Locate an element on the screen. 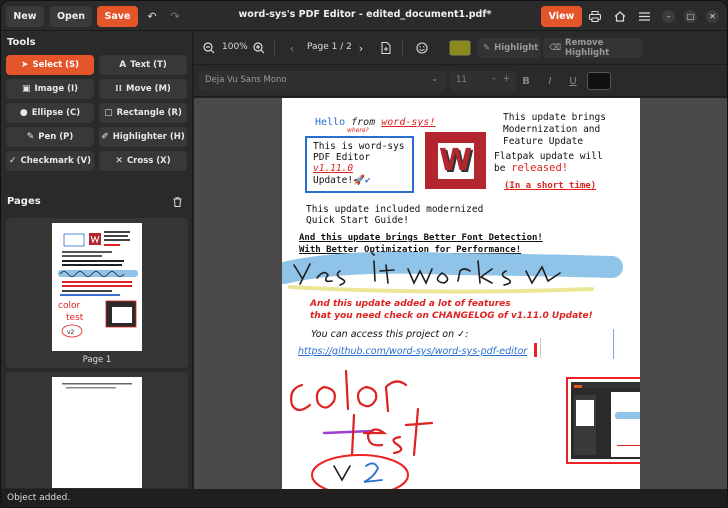 This screenshot has height=508, width=728. highlight-button: ✎ Highlight is located at coordinates (509, 48).